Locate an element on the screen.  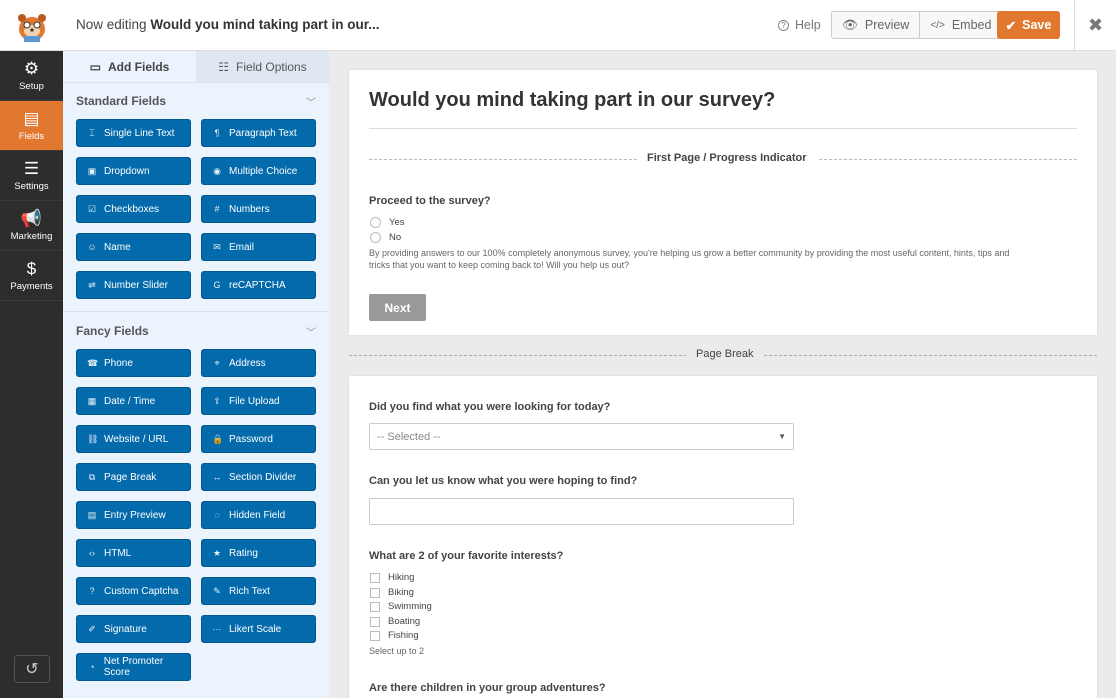
field-button-label: Numbers is located at coordinates (249, 209).